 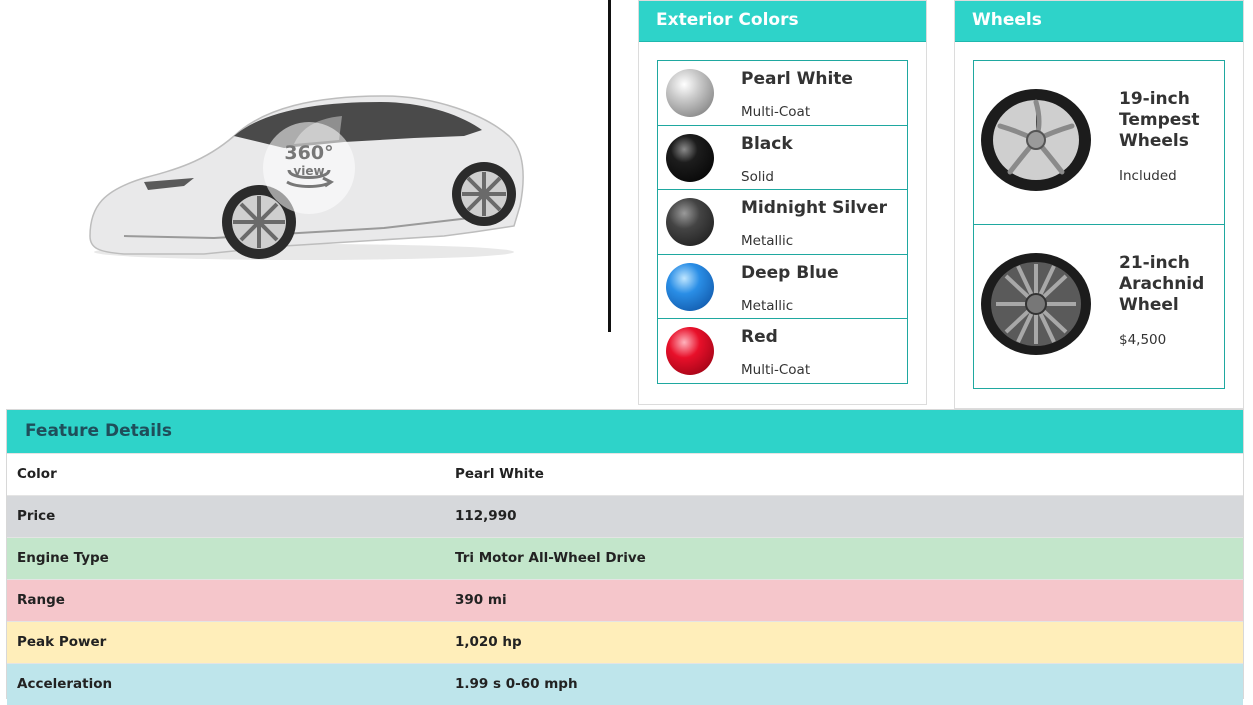 What do you see at coordinates (310, 178) in the screenshot?
I see `rotate-arrow-icon` at bounding box center [310, 178].